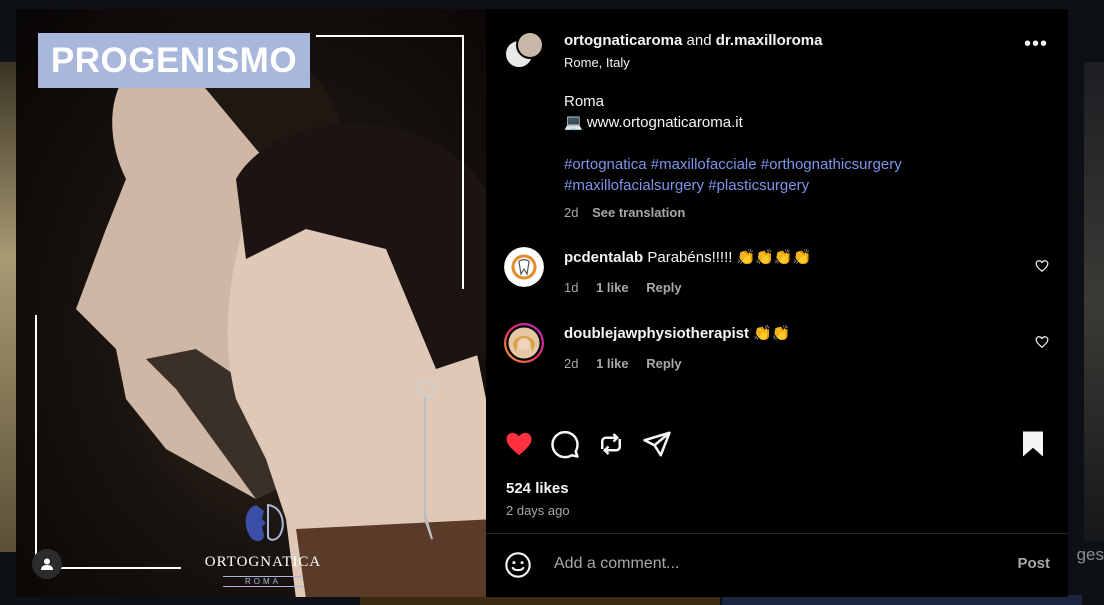 This screenshot has width=1104, height=605. What do you see at coordinates (776, 445) in the screenshot?
I see `post-actions` at bounding box center [776, 445].